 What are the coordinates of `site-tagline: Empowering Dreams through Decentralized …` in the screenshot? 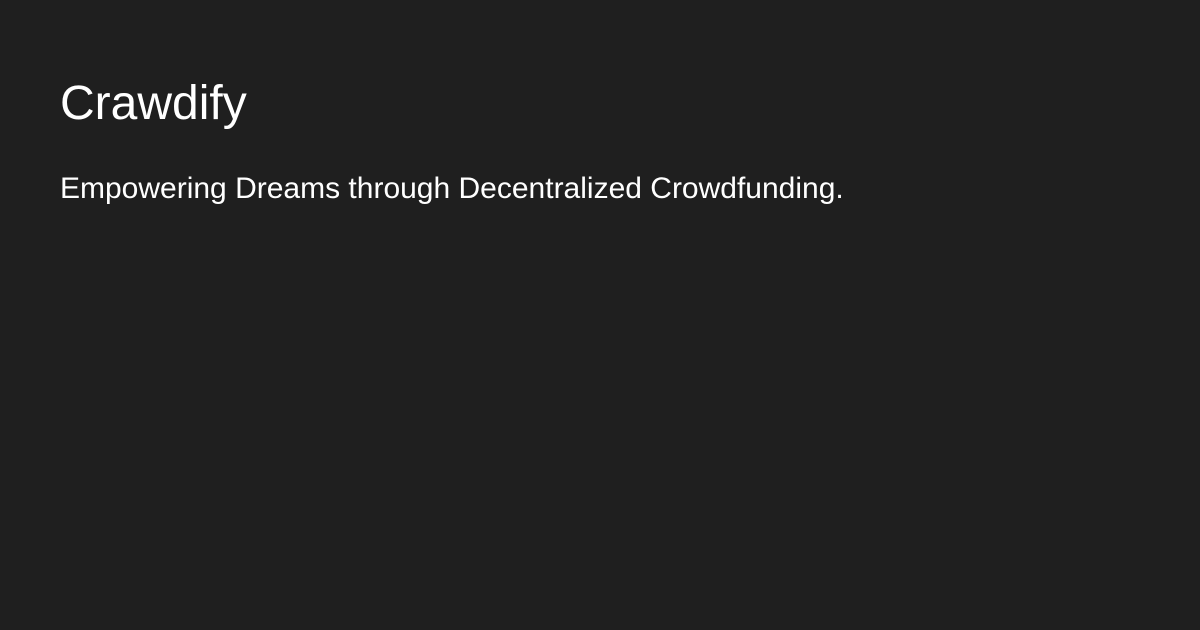 It's located at (452, 188).